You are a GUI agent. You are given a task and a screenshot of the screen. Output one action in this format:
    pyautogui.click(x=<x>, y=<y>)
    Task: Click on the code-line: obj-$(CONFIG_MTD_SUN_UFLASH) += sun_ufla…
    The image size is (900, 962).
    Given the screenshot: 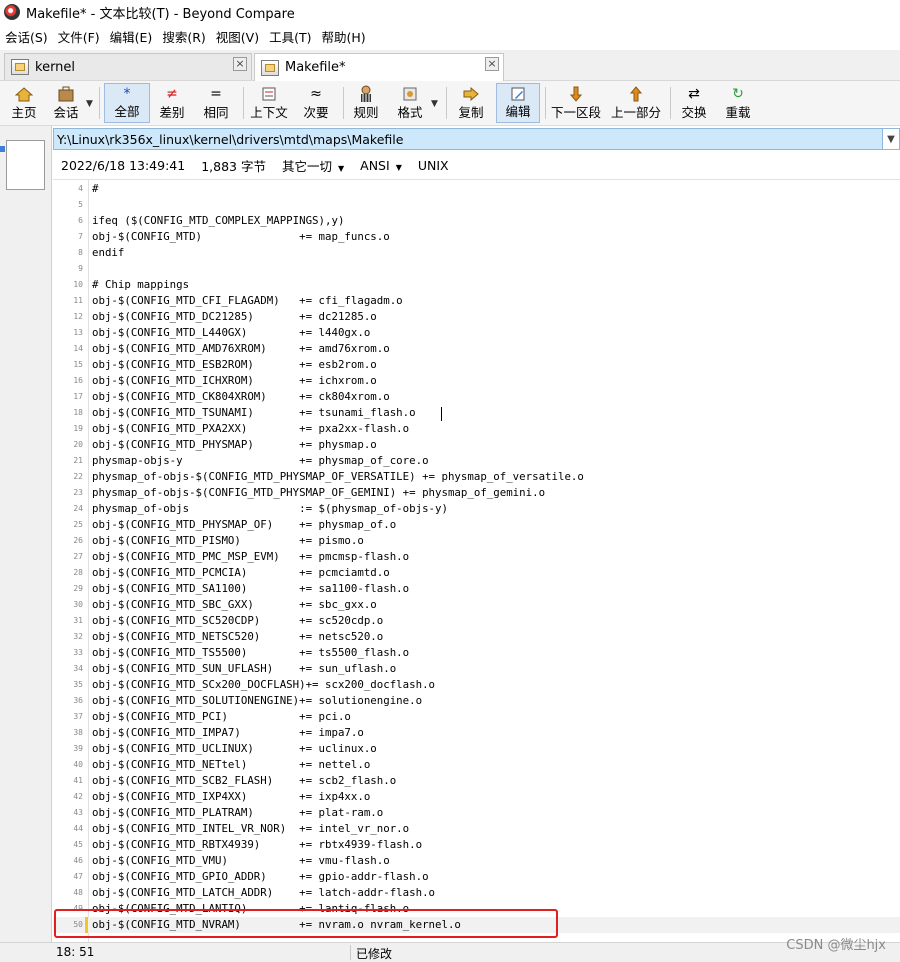 What is the action you would take?
    pyautogui.click(x=244, y=669)
    